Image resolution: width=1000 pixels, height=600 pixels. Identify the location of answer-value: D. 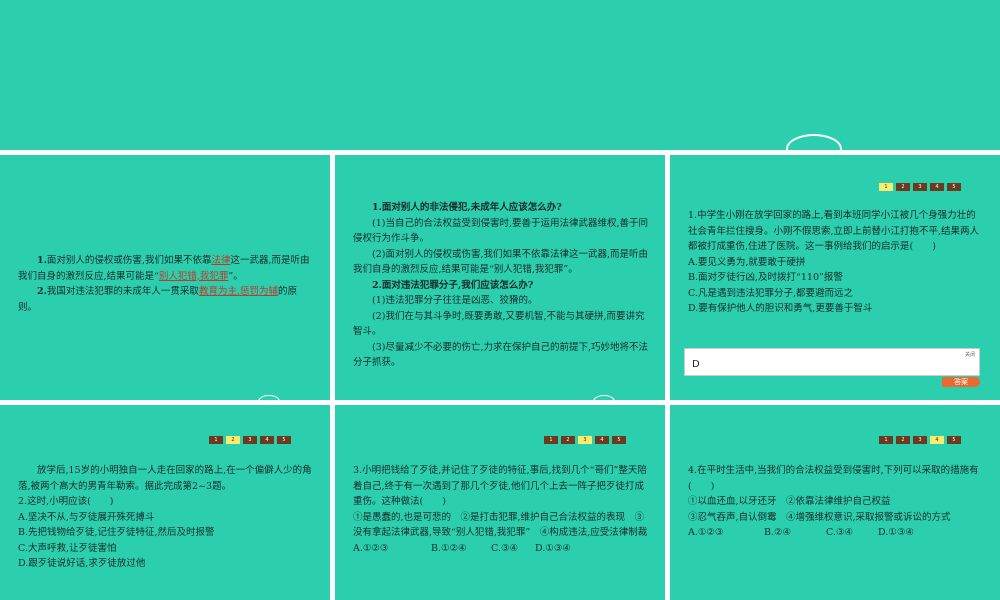
(696, 364).